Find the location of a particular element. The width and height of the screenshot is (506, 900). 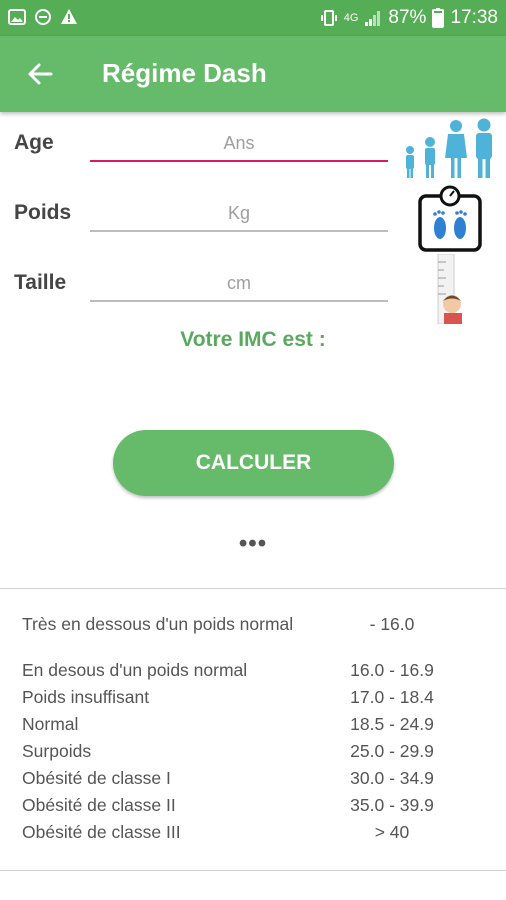

row-label: Obésité de classe II is located at coordinates (99, 805).